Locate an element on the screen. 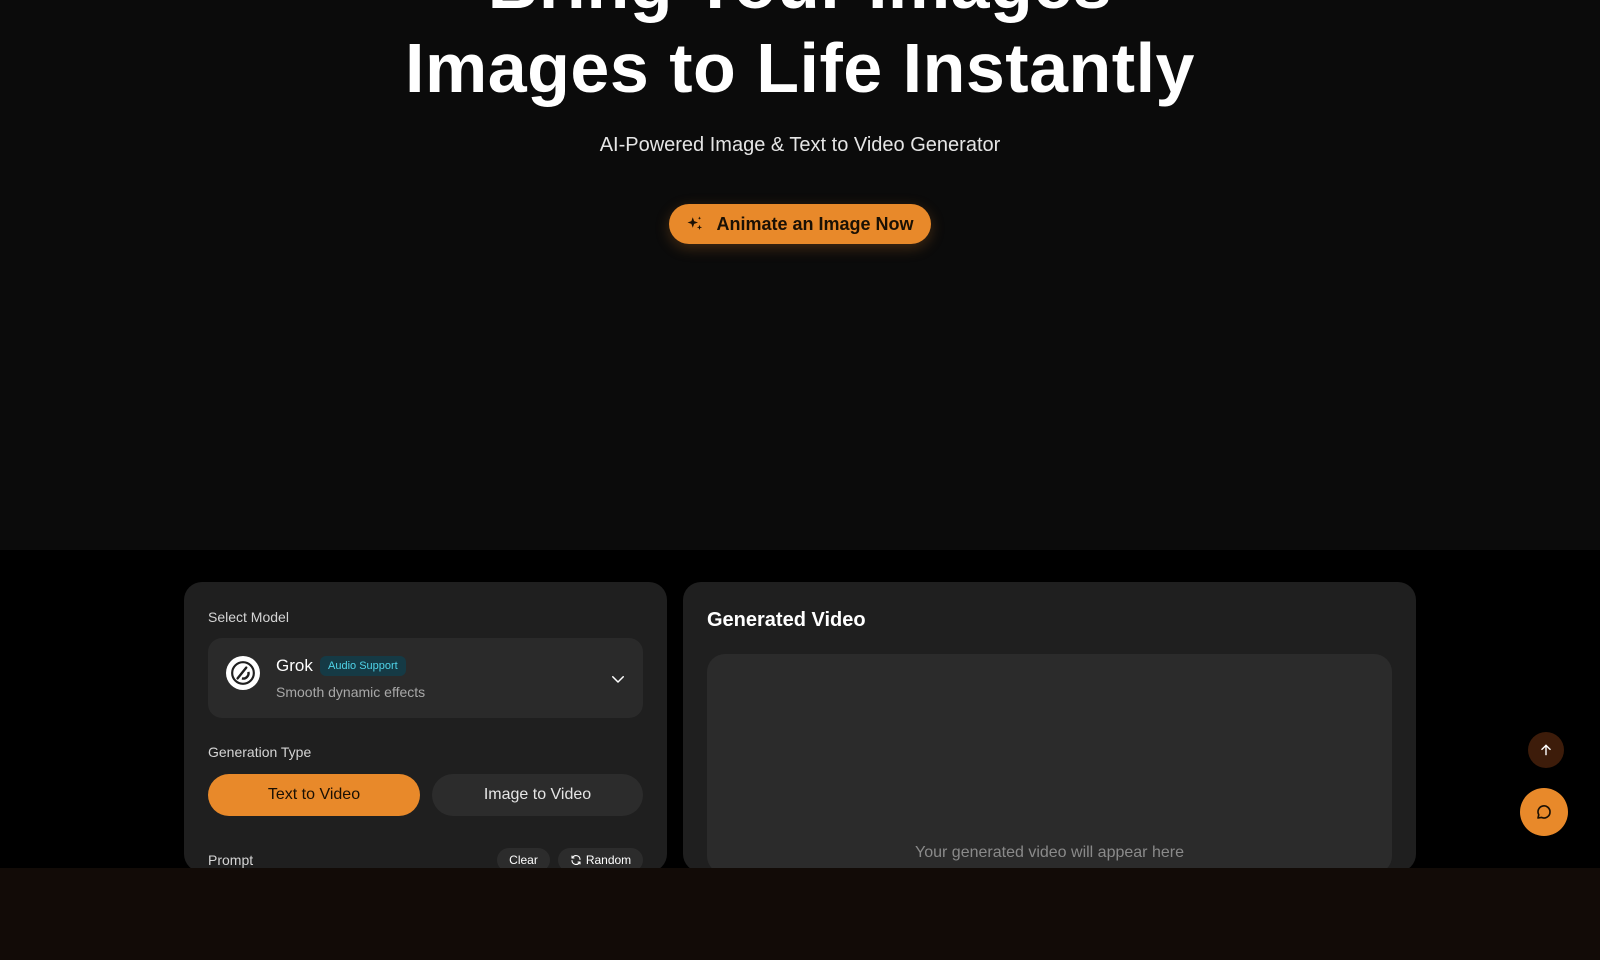 The height and width of the screenshot is (960, 1600). video-preview-area: Your generated video will appear here is located at coordinates (1049, 764).